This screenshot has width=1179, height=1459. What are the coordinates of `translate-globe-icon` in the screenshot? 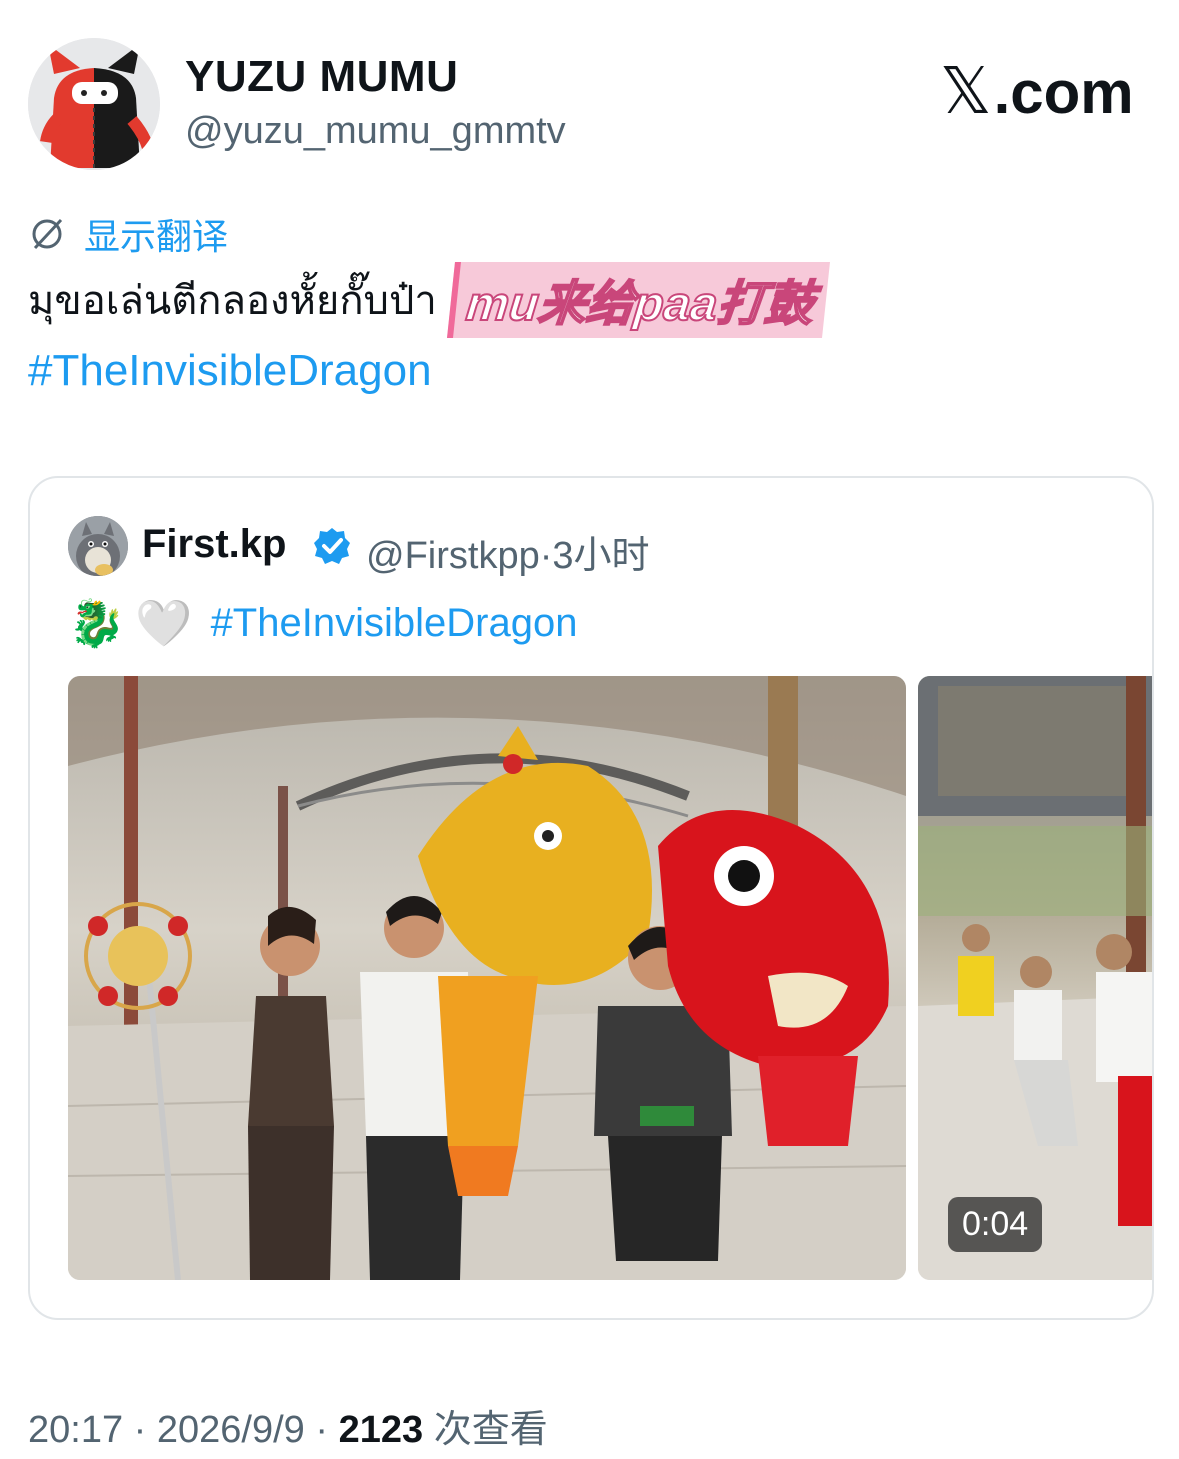 It's located at (47, 234).